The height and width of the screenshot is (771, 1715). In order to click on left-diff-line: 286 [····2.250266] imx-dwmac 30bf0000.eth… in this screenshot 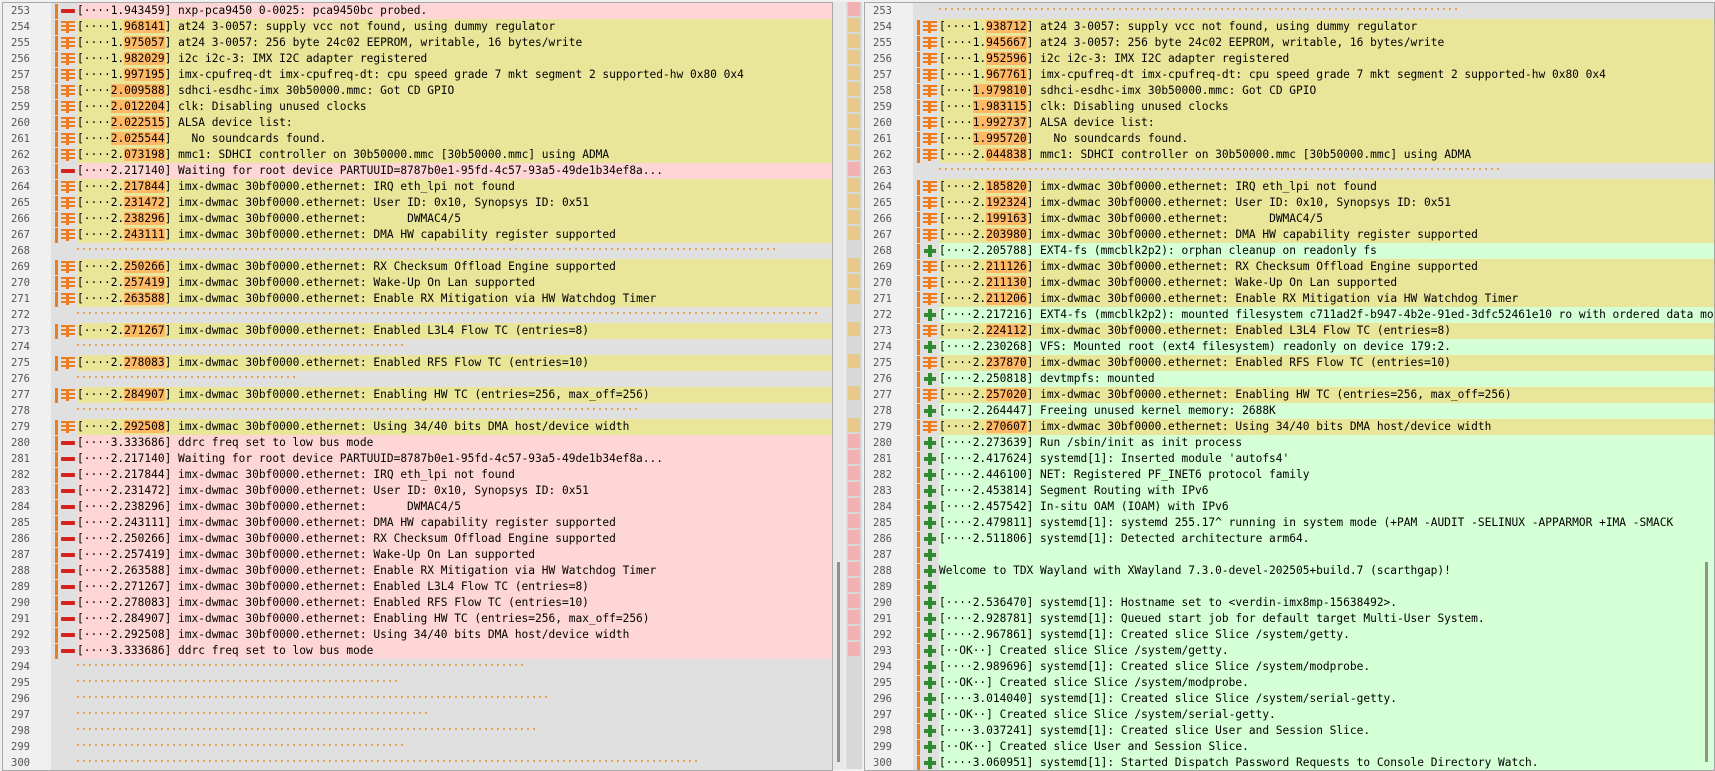, I will do `click(417, 539)`.